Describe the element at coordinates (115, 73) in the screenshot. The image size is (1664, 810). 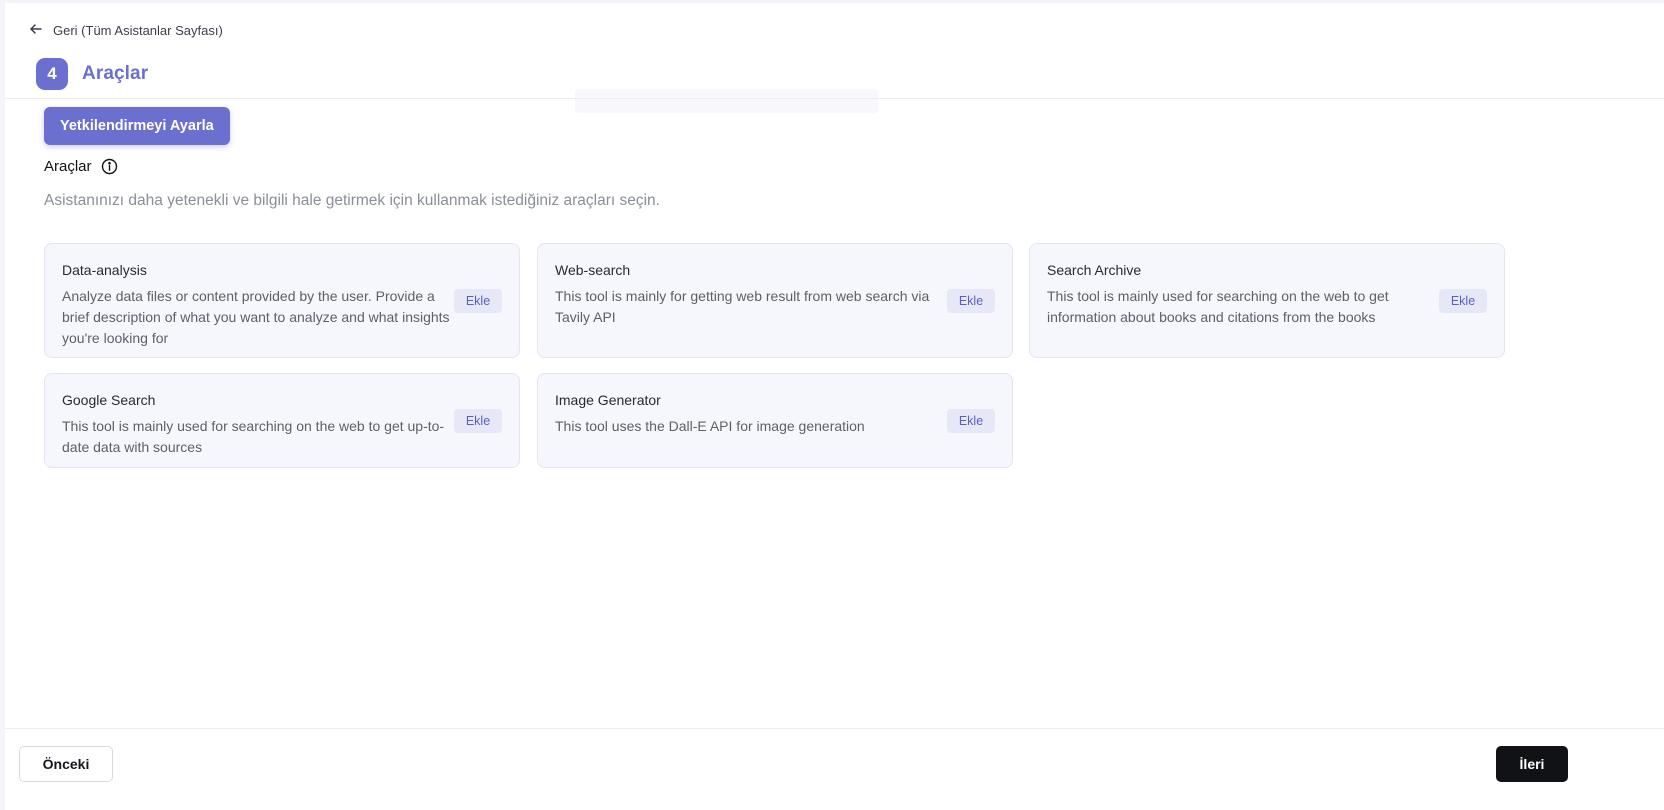
I see `step-title: Araçlar` at that location.